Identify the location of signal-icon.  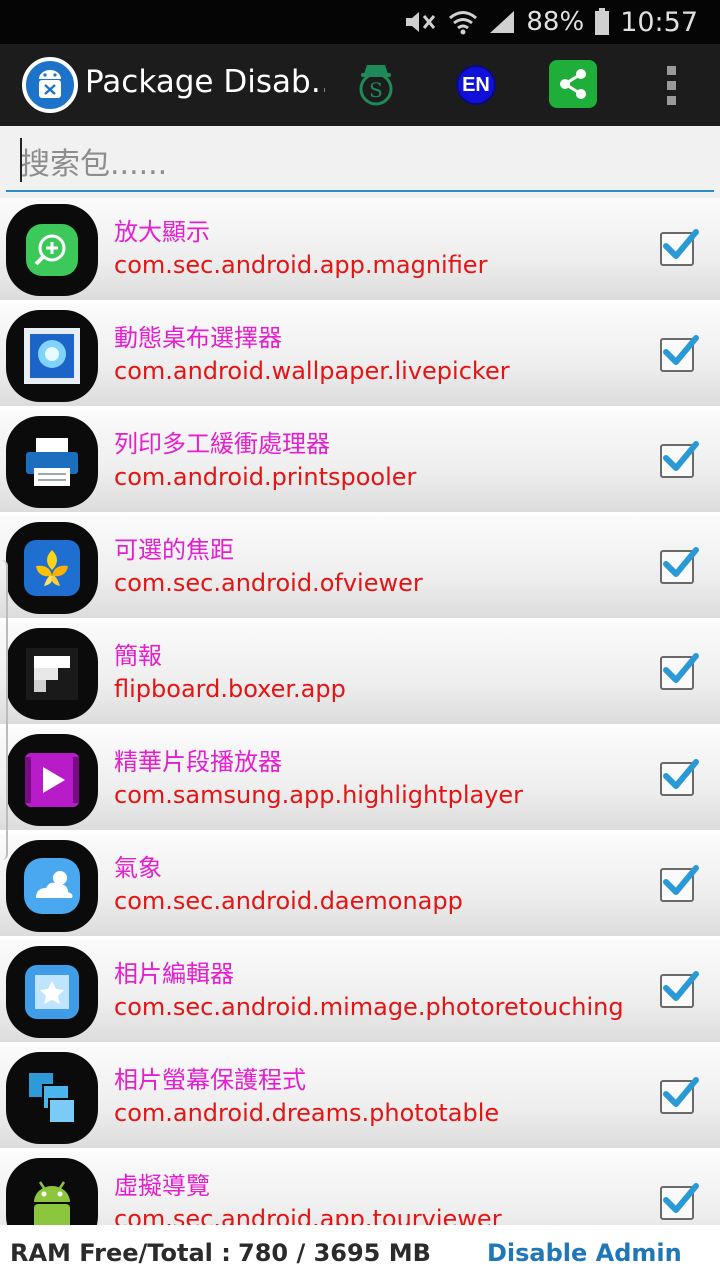
(502, 22).